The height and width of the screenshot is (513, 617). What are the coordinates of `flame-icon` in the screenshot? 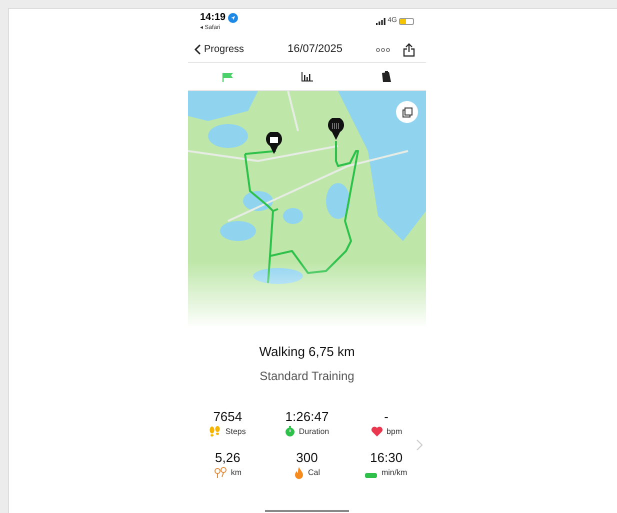 It's located at (299, 472).